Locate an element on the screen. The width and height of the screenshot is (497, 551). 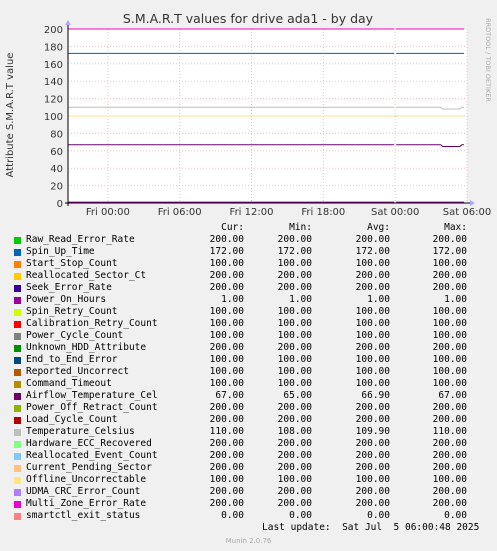
legend-header-min: Min: is located at coordinates (300, 227).